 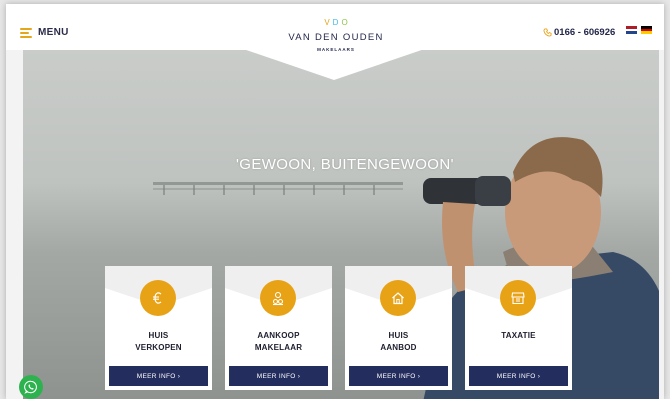 I want to click on card-title: TAXATIE, so click(x=518, y=335).